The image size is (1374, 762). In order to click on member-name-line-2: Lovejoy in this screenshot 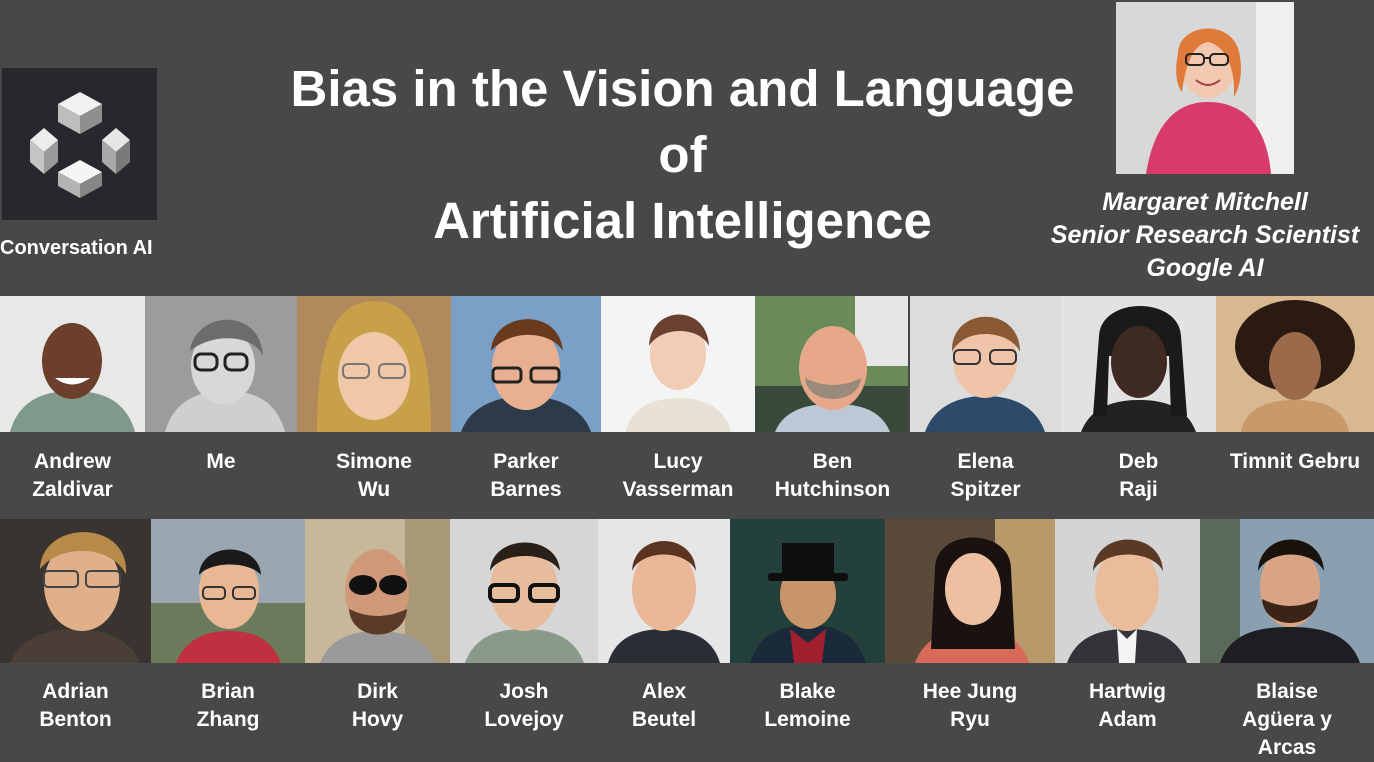, I will do `click(524, 719)`.